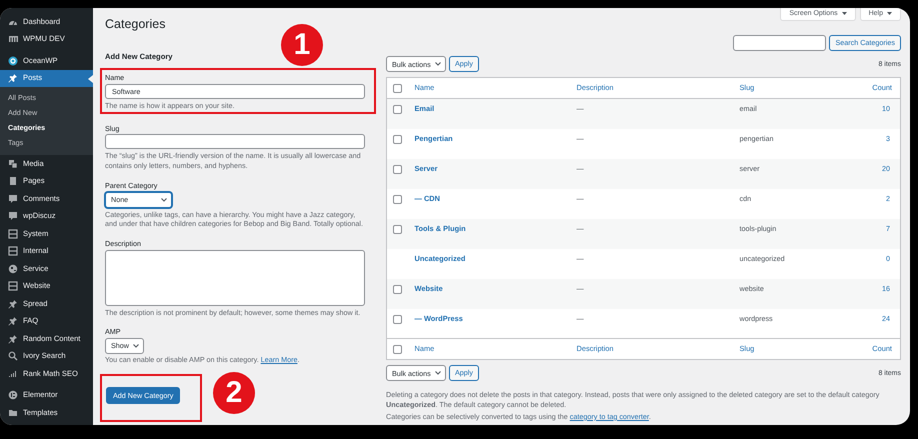 This screenshot has height=439, width=918. What do you see at coordinates (13, 356) in the screenshot?
I see `search-icon` at bounding box center [13, 356].